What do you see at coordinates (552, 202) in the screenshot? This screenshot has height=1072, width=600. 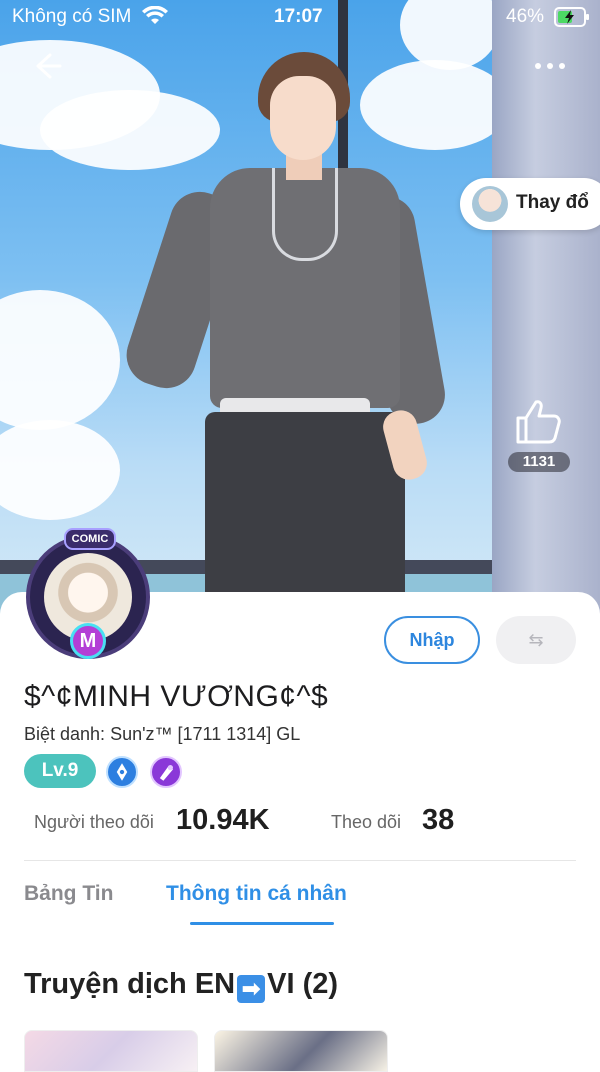 I see `change-outfit-label: Thay đổ` at bounding box center [552, 202].